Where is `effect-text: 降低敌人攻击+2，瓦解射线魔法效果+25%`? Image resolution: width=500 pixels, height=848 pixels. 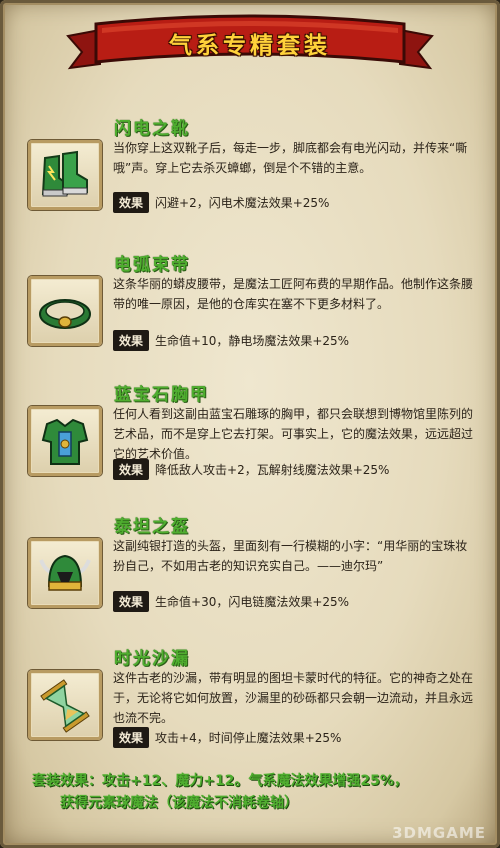 effect-text: 降低敌人攻击+2，瓦解射线魔法效果+25% is located at coordinates (272, 470).